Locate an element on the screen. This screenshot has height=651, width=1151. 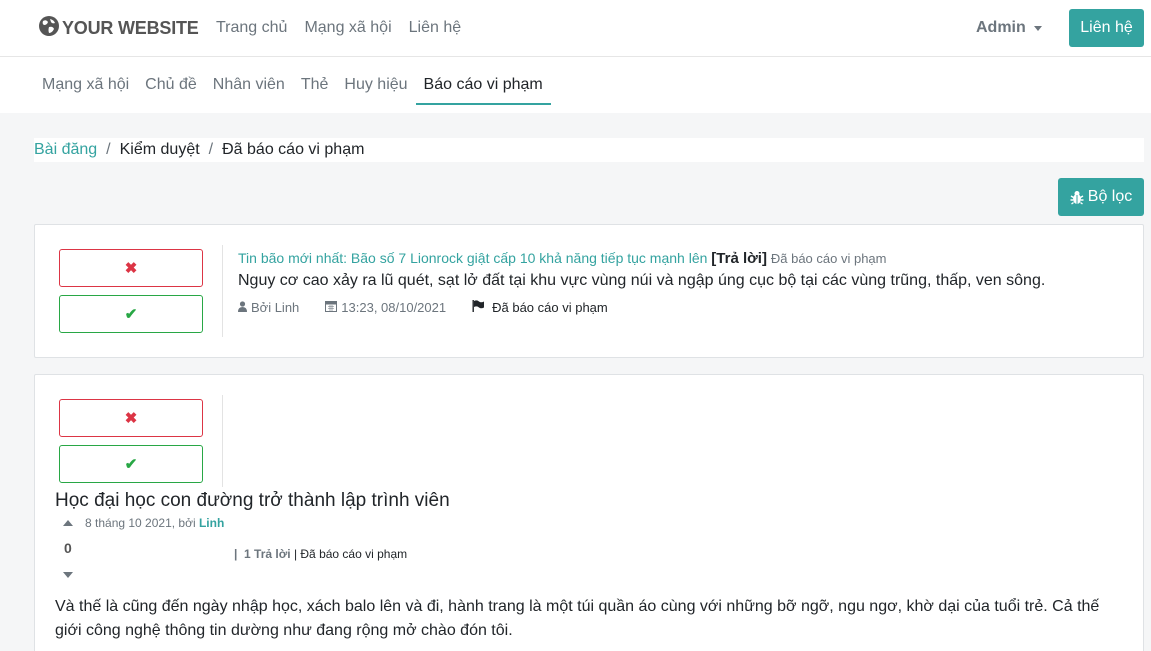
filter-button: Bộ lọc is located at coordinates (1101, 197).